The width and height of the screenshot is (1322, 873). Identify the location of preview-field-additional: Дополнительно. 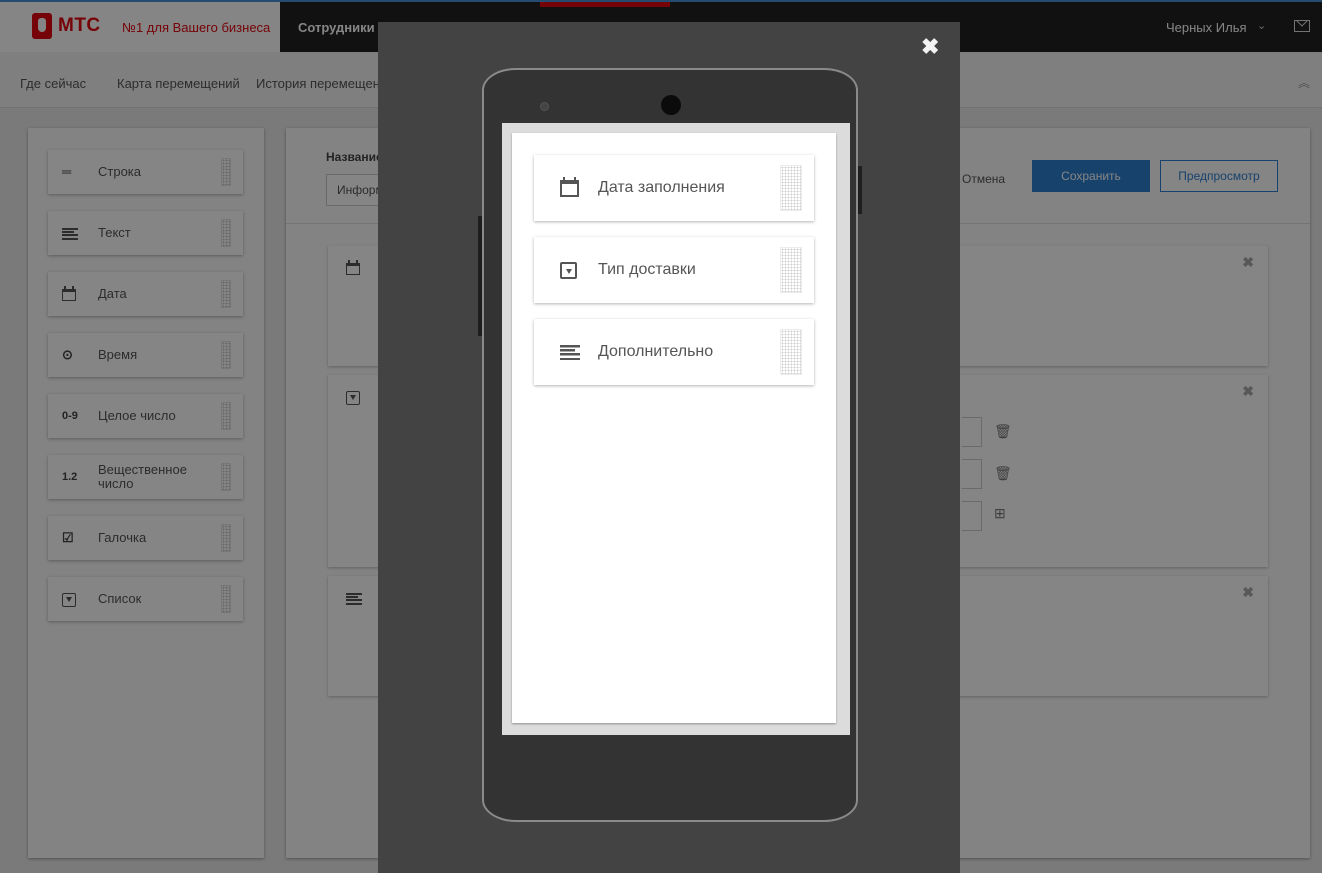
(674, 352).